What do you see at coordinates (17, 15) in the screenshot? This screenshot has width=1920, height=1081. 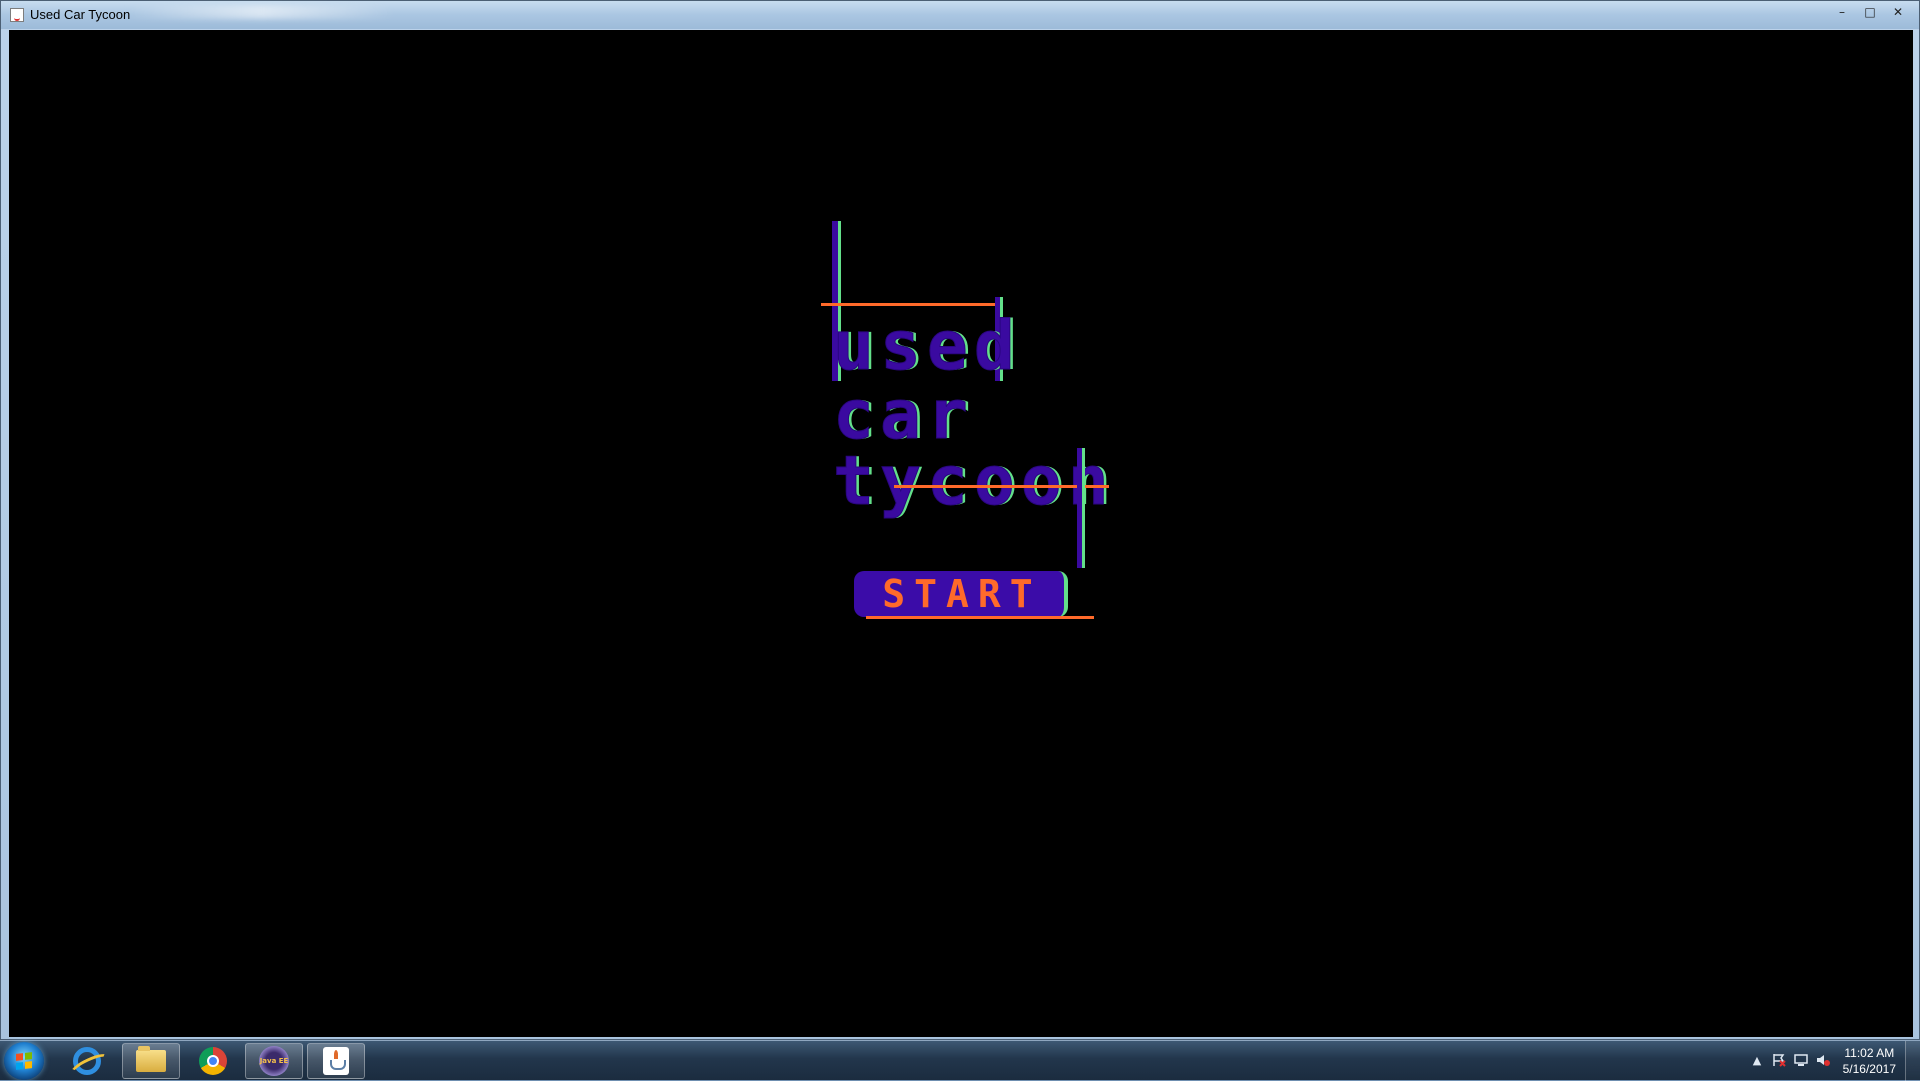 I see `java-app-icon` at bounding box center [17, 15].